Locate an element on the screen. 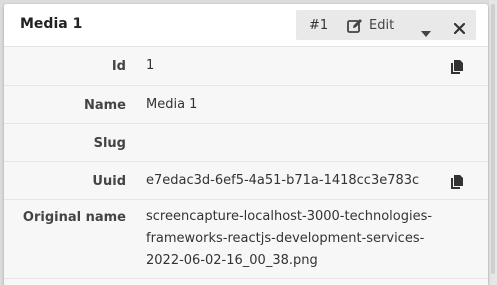 The image size is (497, 285). field-label: Slug is located at coordinates (109, 143).